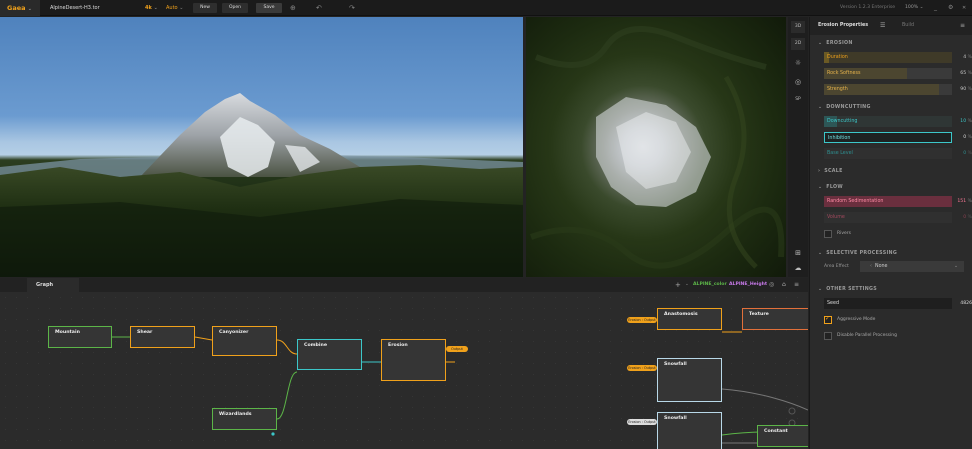 The image size is (972, 449). What do you see at coordinates (798, 82) in the screenshot?
I see `camera-icon: ◎` at bounding box center [798, 82].